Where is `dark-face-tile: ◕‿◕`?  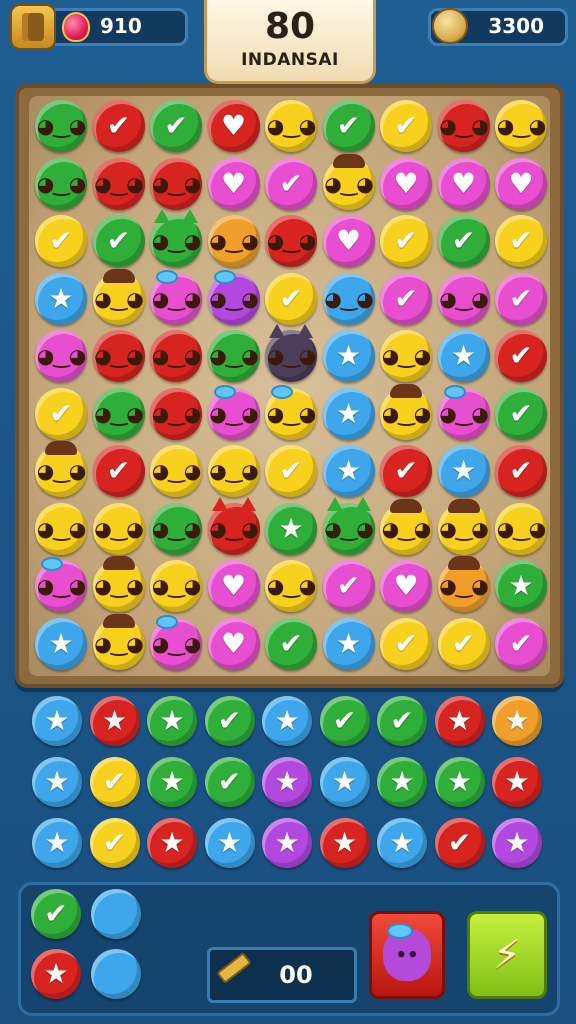
dark-face-tile: ◕‿◕ is located at coordinates (291, 353).